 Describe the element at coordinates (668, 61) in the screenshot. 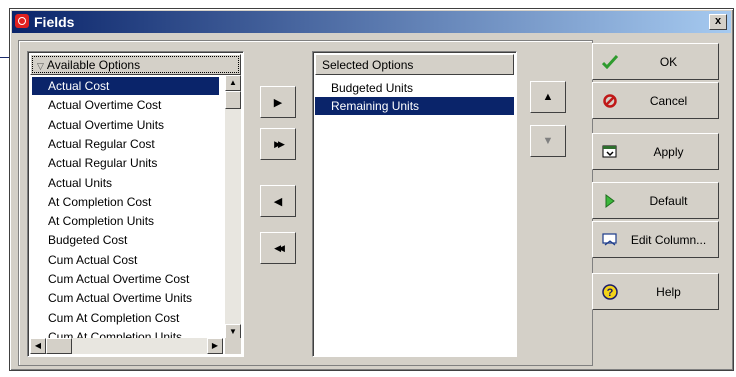

I see `ok-label: OK` at that location.